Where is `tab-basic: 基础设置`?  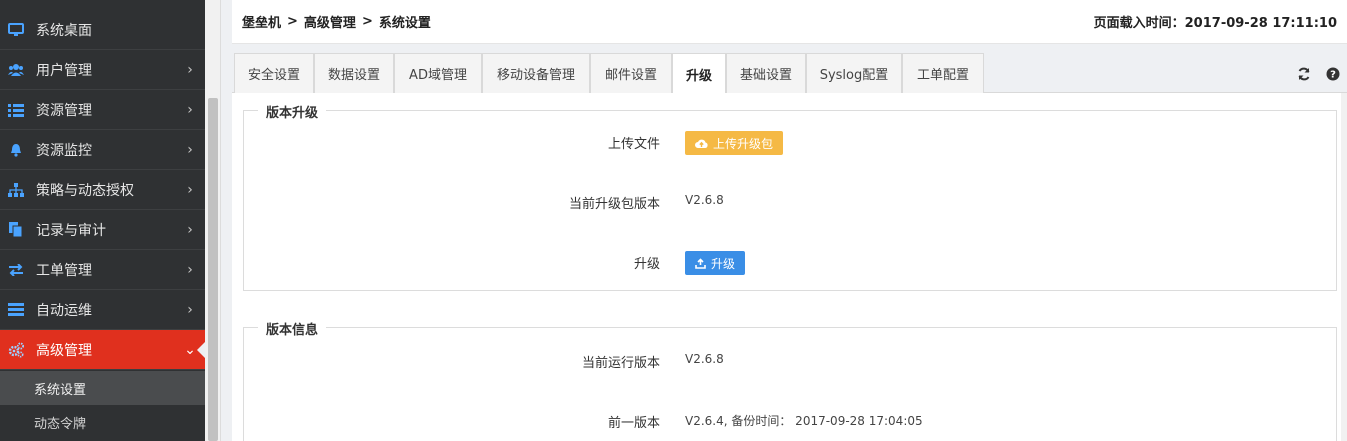 tab-basic: 基础设置 is located at coordinates (766, 73).